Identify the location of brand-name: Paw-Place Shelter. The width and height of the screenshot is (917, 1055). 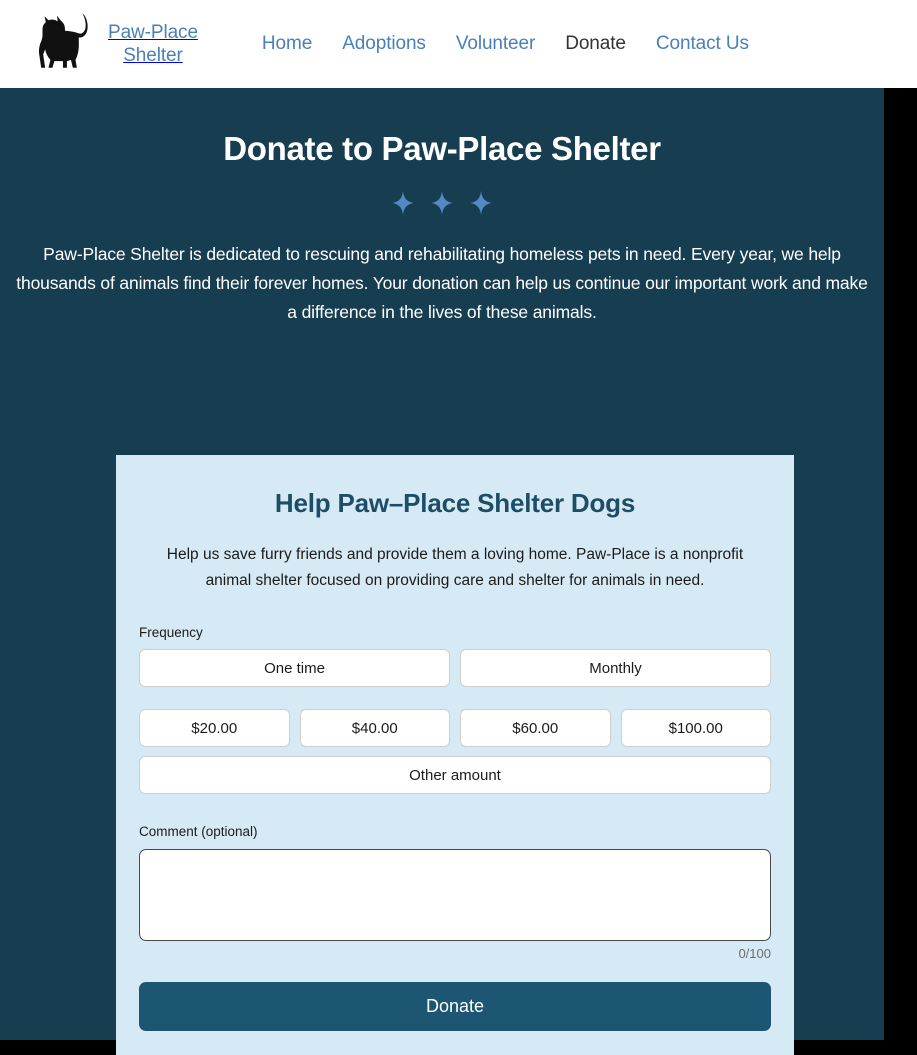
(153, 43).